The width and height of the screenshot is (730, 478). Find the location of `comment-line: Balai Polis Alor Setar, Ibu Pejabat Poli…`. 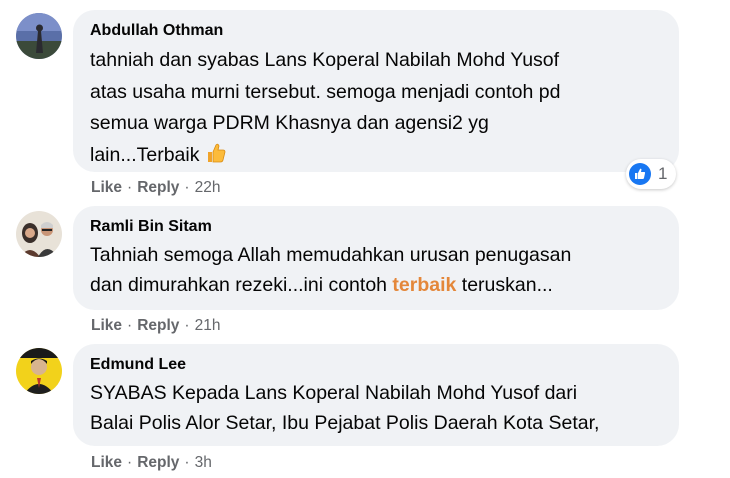

comment-line: Balai Polis Alor Setar, Ibu Pejabat Poli… is located at coordinates (345, 423).